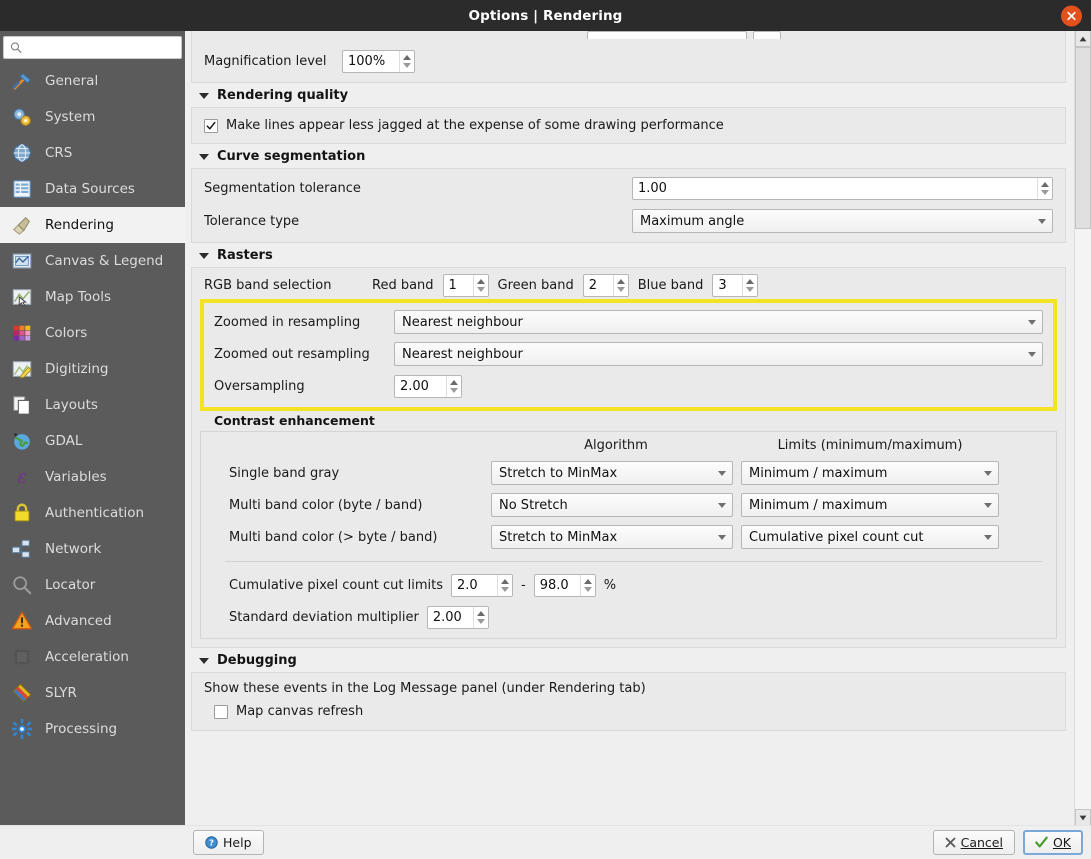 Image resolution: width=1091 pixels, height=859 pixels. I want to click on sidebar-item-system: System, so click(92, 117).